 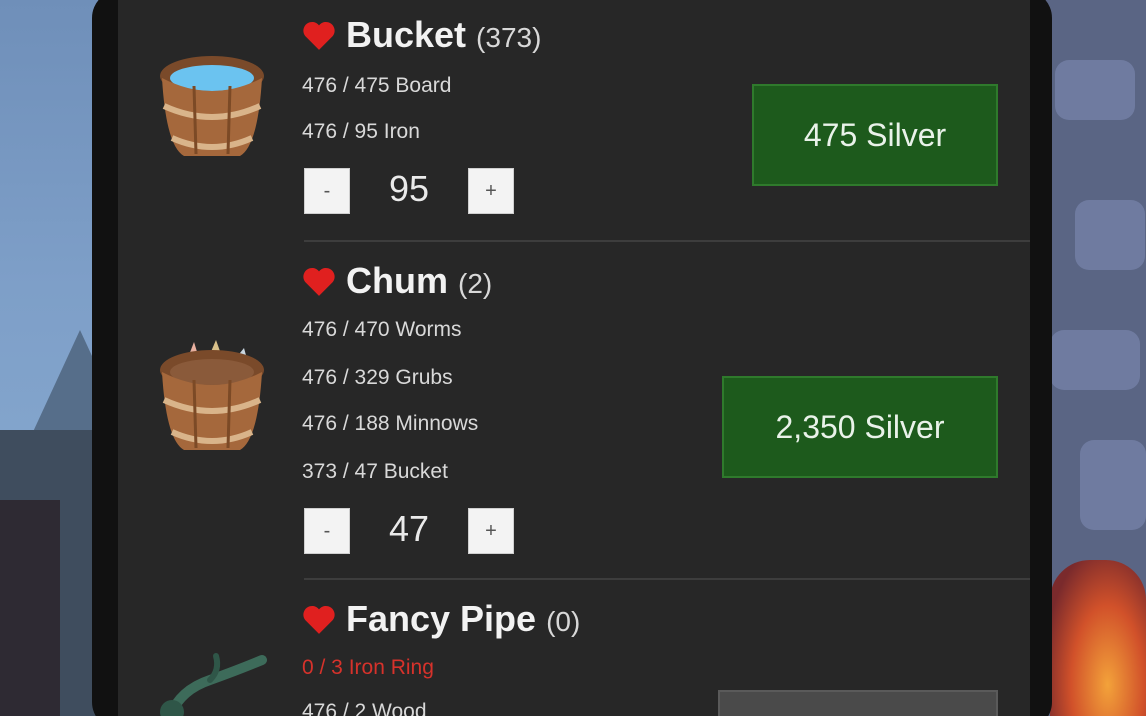 What do you see at coordinates (875, 135) in the screenshot?
I see `buy-button: 475 Silver` at bounding box center [875, 135].